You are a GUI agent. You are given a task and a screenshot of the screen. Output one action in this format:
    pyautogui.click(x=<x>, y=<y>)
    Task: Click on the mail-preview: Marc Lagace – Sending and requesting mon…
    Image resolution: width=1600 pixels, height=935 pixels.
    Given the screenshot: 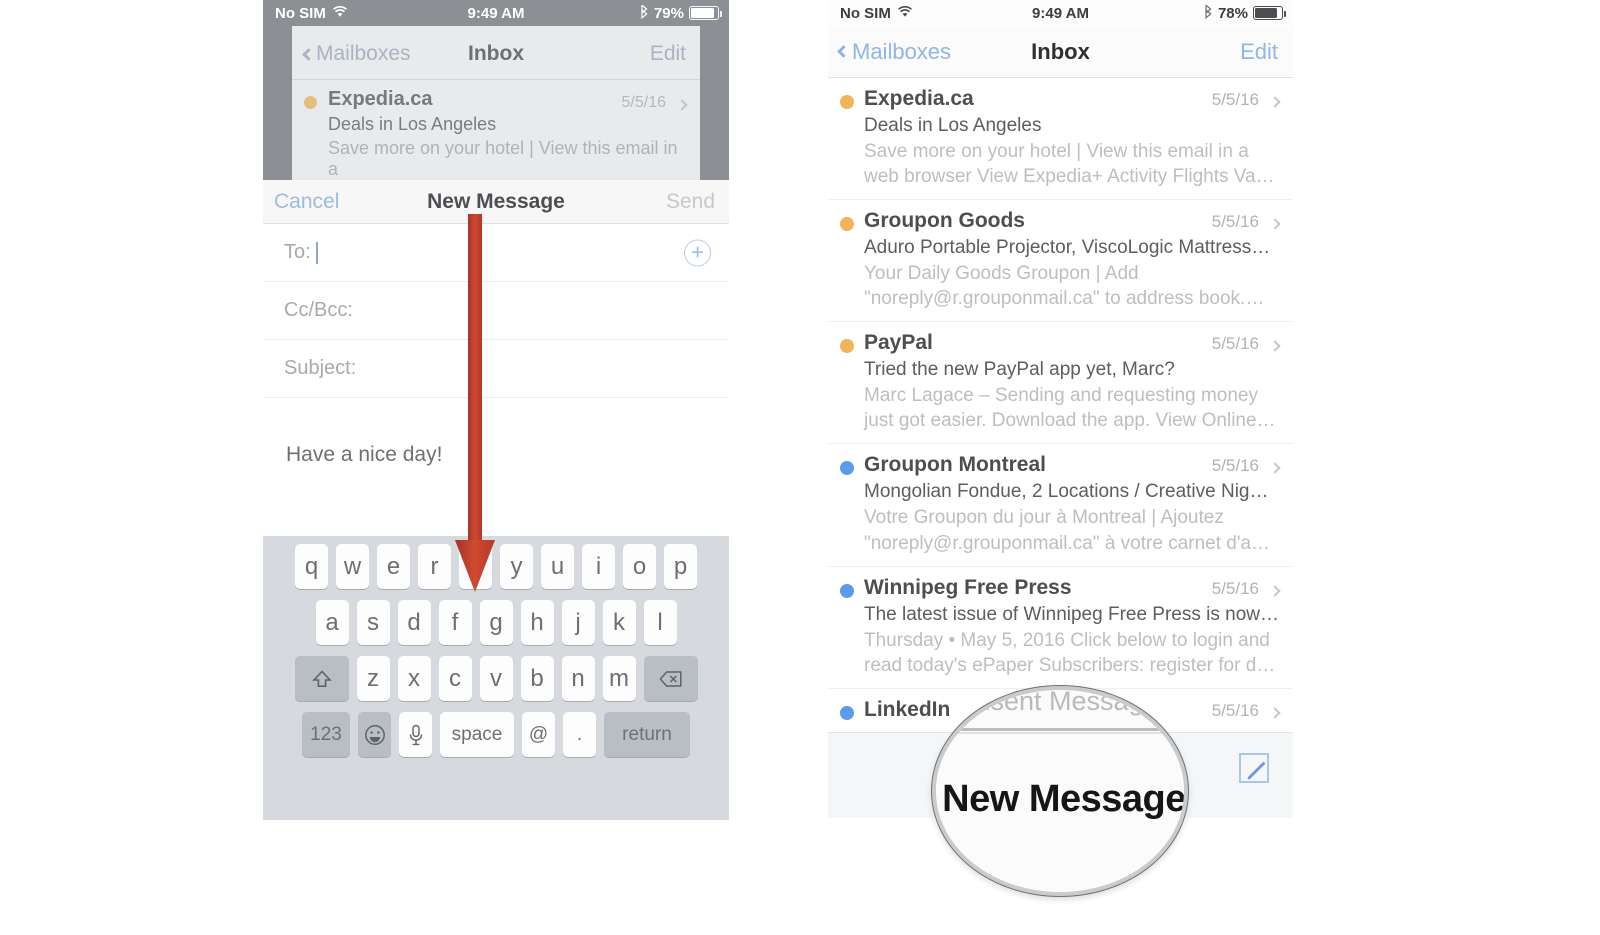 What is the action you would take?
    pyautogui.click(x=1070, y=408)
    